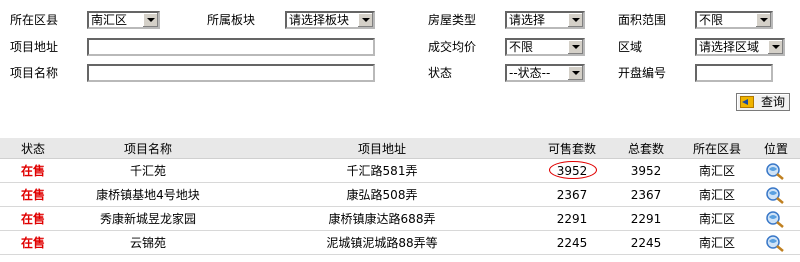 This screenshot has width=800, height=262. I want to click on search-button: 查询, so click(763, 102).